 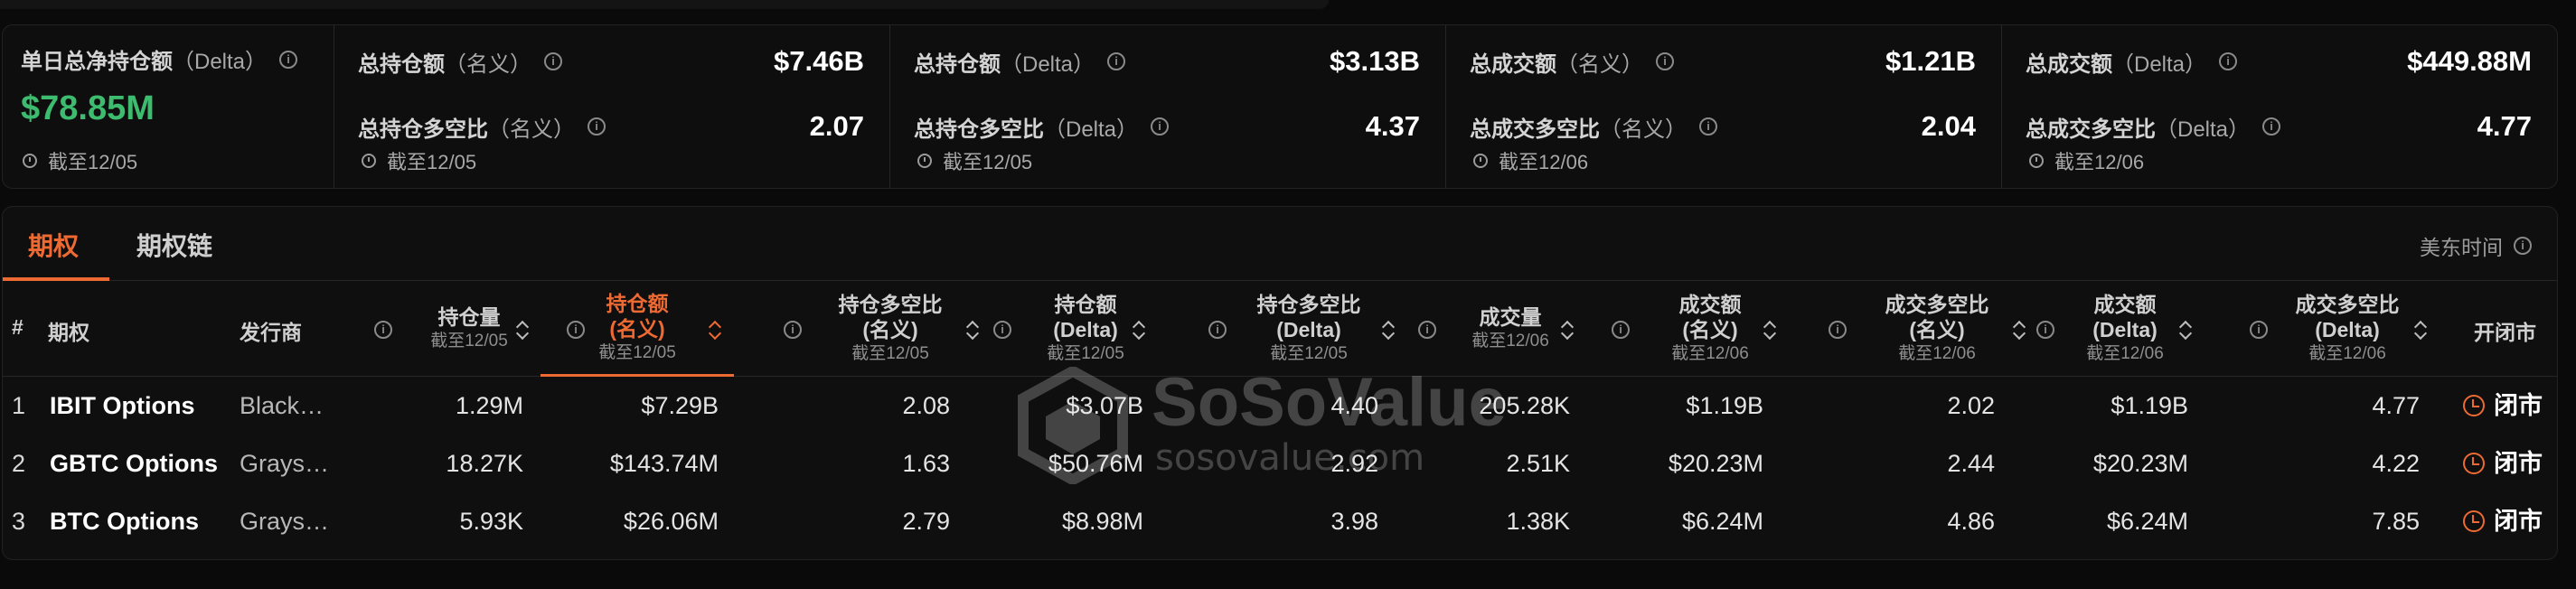 I want to click on col-title: 成交额, so click(x=1710, y=304).